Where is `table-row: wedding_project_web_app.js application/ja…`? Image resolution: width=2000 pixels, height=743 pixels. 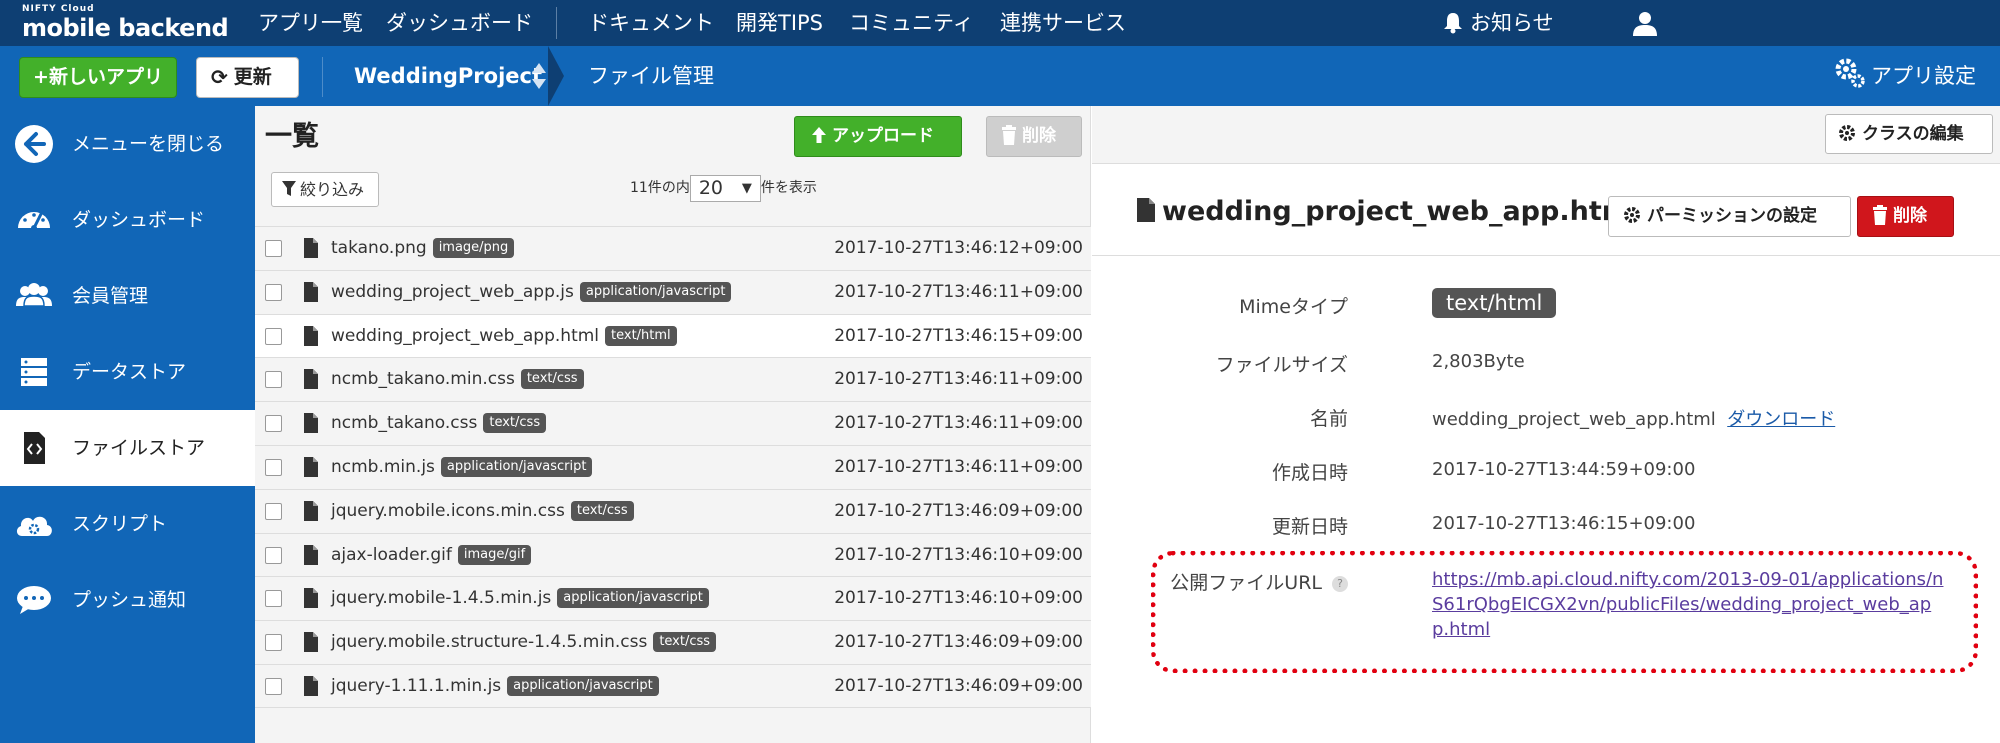
table-row: wedding_project_web_app.js application/ja… is located at coordinates (673, 291).